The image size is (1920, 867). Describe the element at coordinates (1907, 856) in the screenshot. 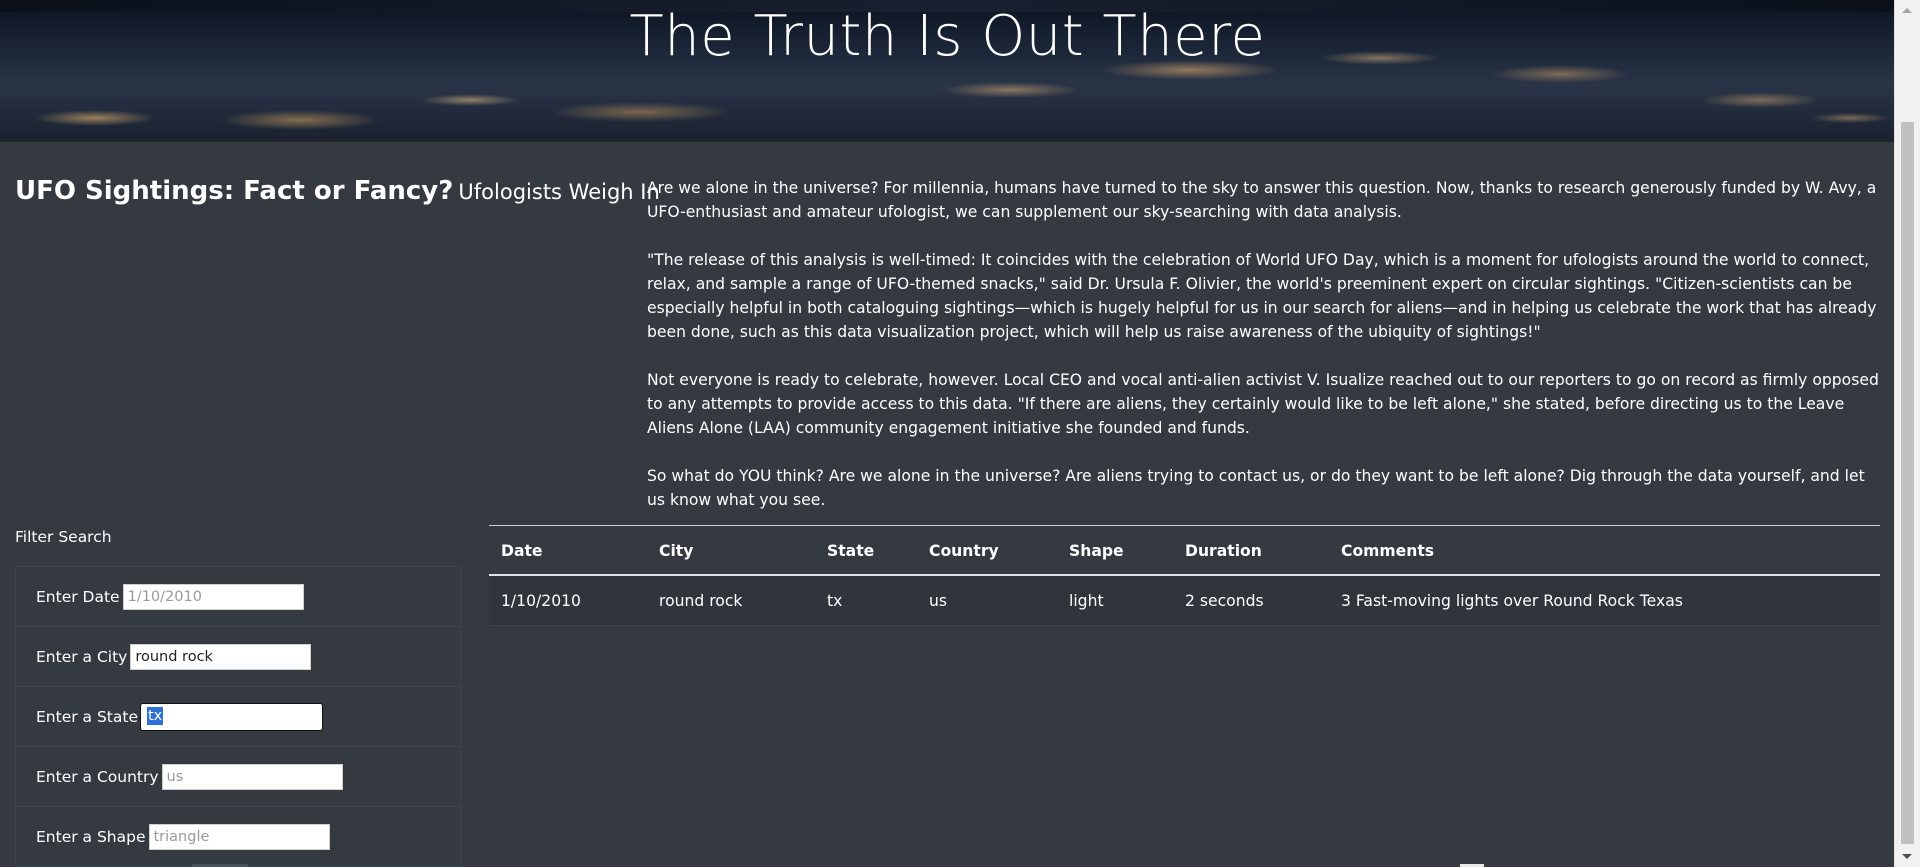

I see `scroll-down-arrow-icon` at that location.